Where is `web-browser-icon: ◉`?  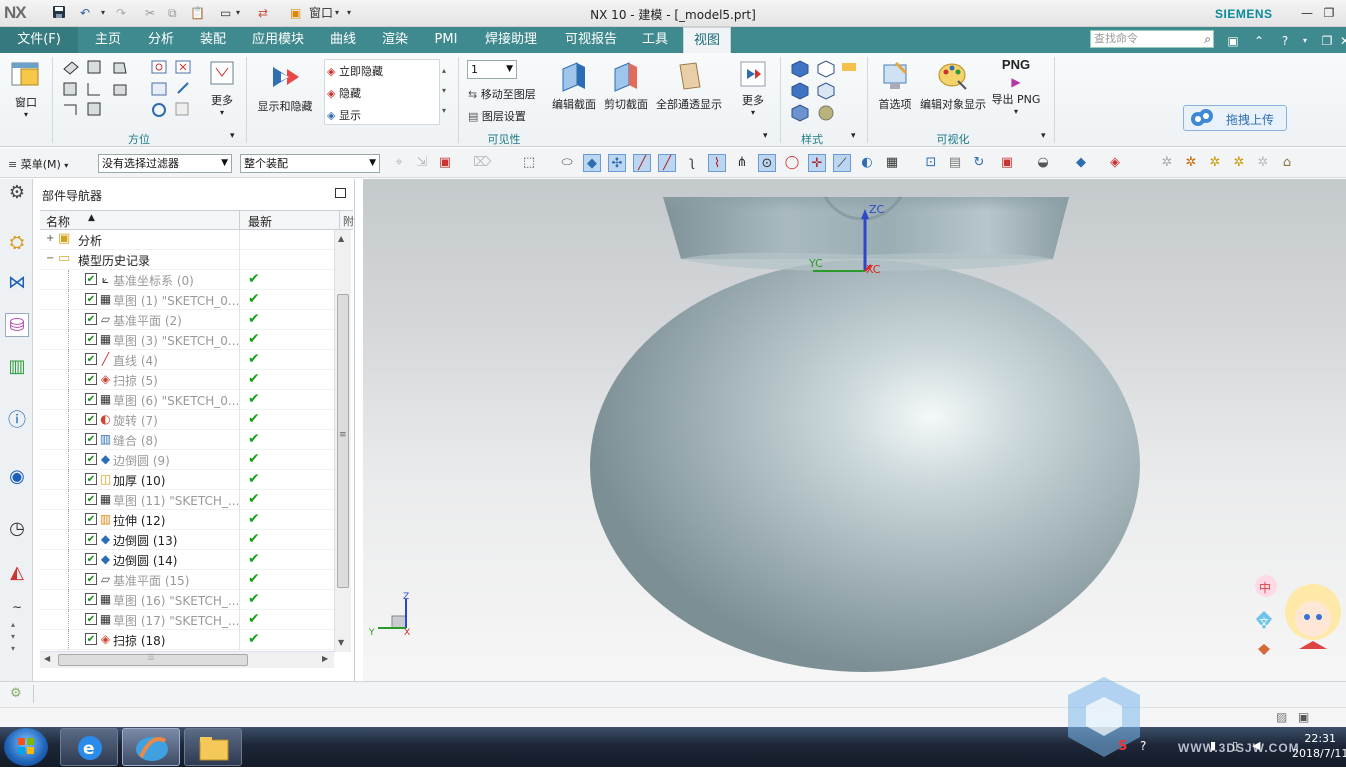
web-browser-icon: ◉ is located at coordinates (17, 477).